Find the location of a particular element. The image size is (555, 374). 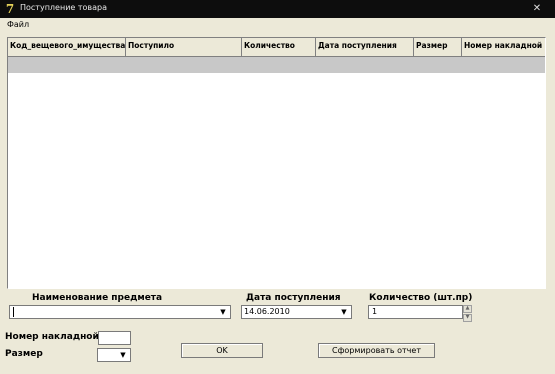

menu-file: Файл is located at coordinates (18, 24).